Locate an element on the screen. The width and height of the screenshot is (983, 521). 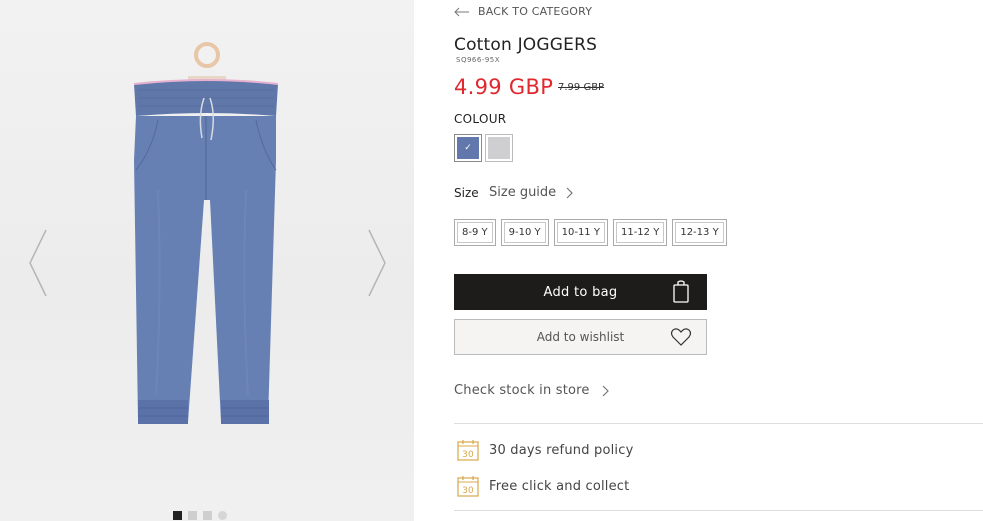
next-image-arrow-icon is located at coordinates (377, 263).